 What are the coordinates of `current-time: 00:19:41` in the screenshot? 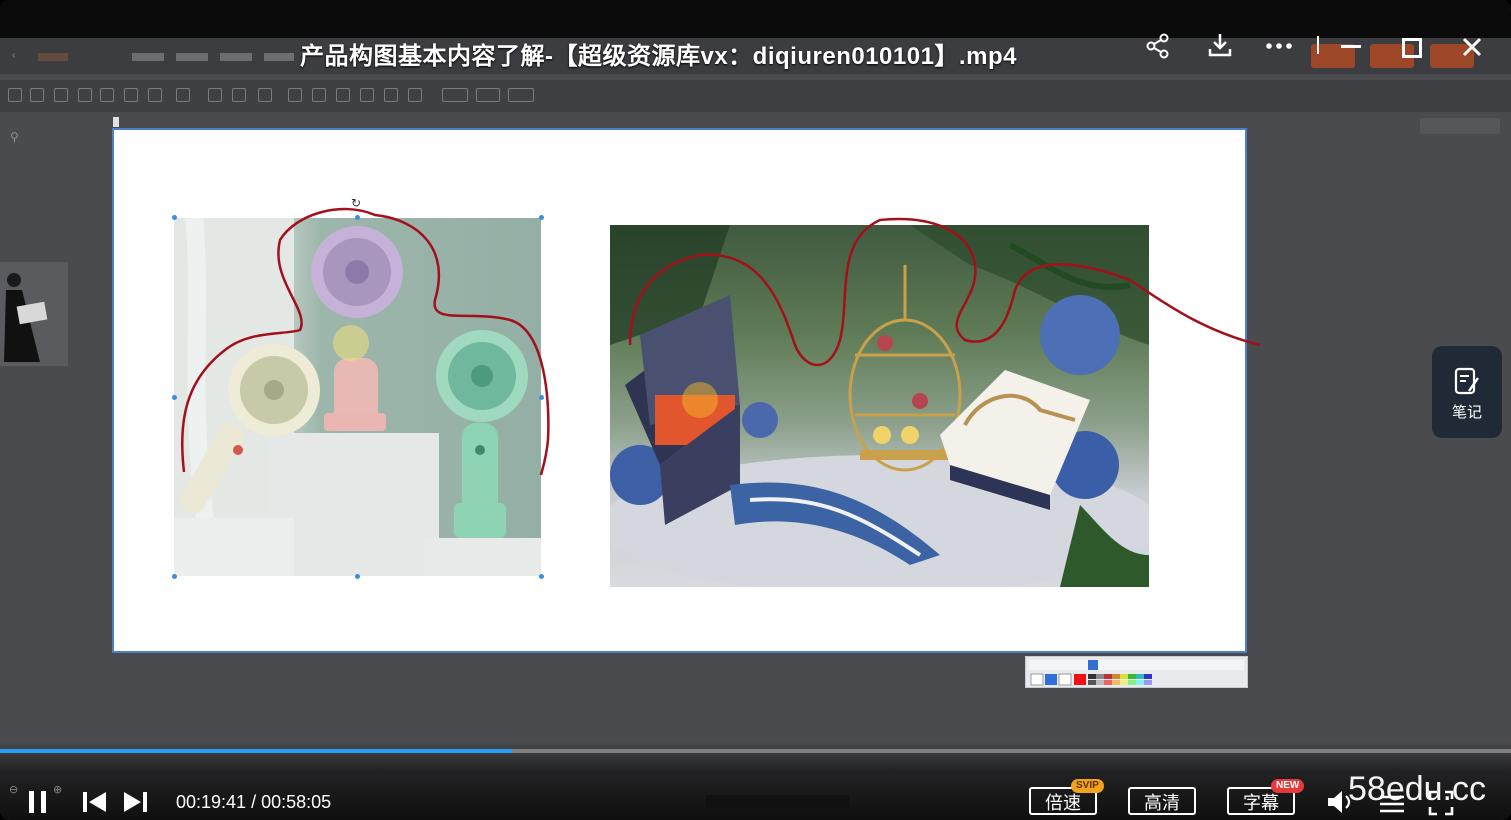 It's located at (211, 802).